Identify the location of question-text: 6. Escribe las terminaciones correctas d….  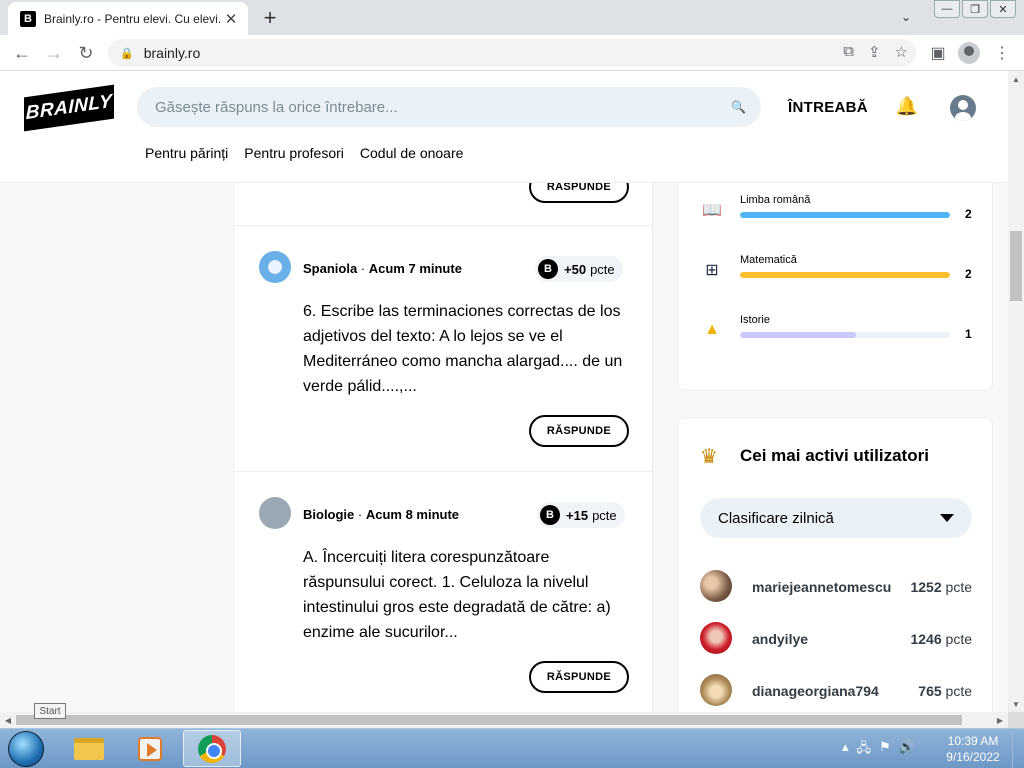
(468, 349).